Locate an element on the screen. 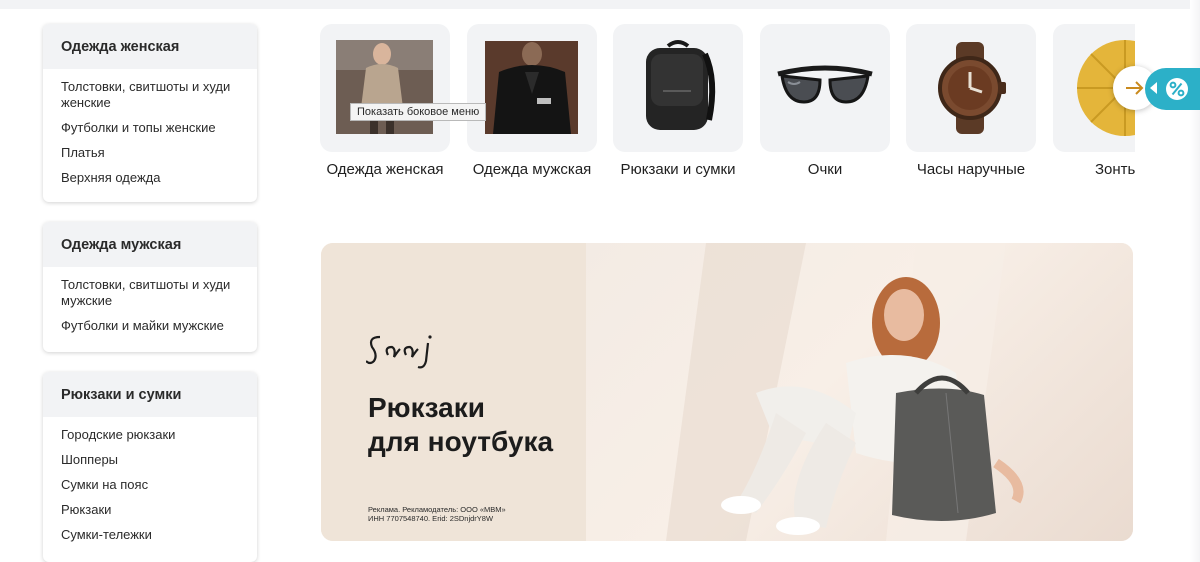  wristwatch-photo-icon is located at coordinates (971, 88).